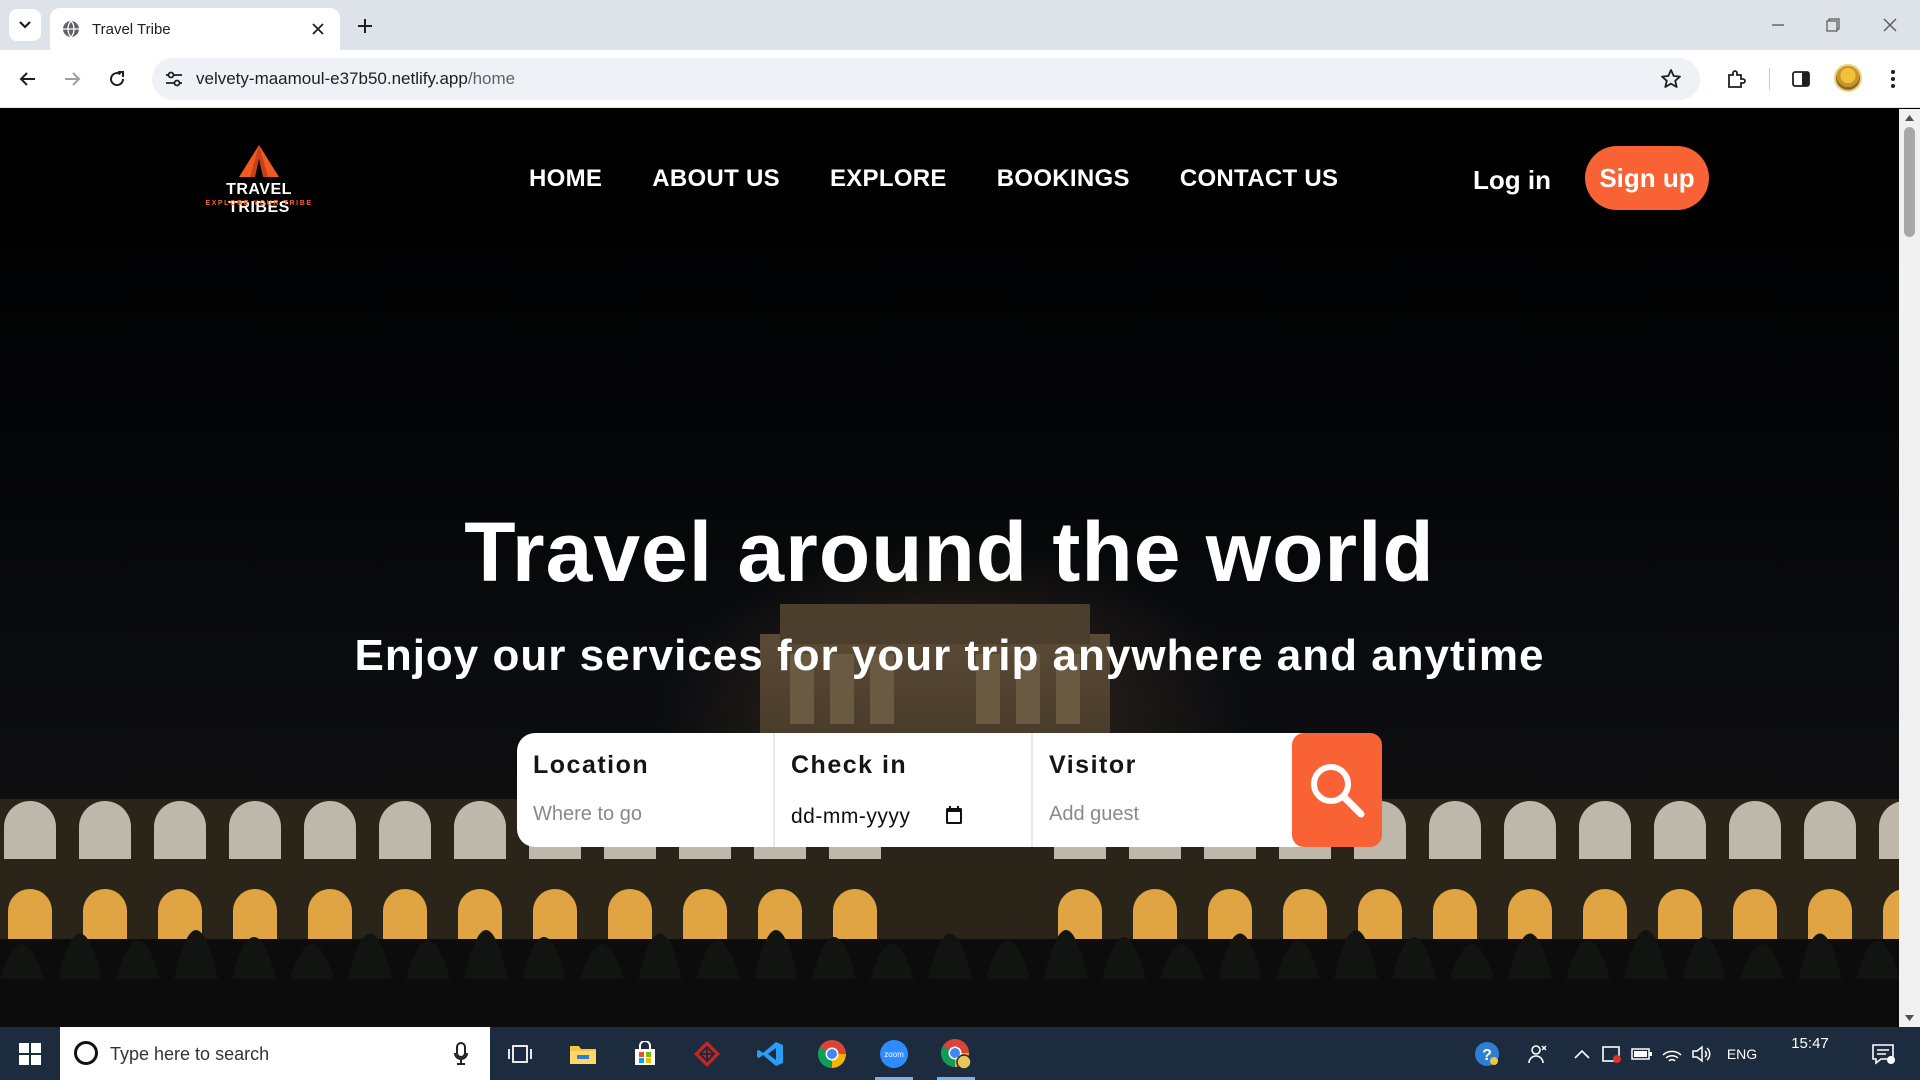 Image resolution: width=1920 pixels, height=1080 pixels. I want to click on visitor-label: Visitor, so click(1093, 765).